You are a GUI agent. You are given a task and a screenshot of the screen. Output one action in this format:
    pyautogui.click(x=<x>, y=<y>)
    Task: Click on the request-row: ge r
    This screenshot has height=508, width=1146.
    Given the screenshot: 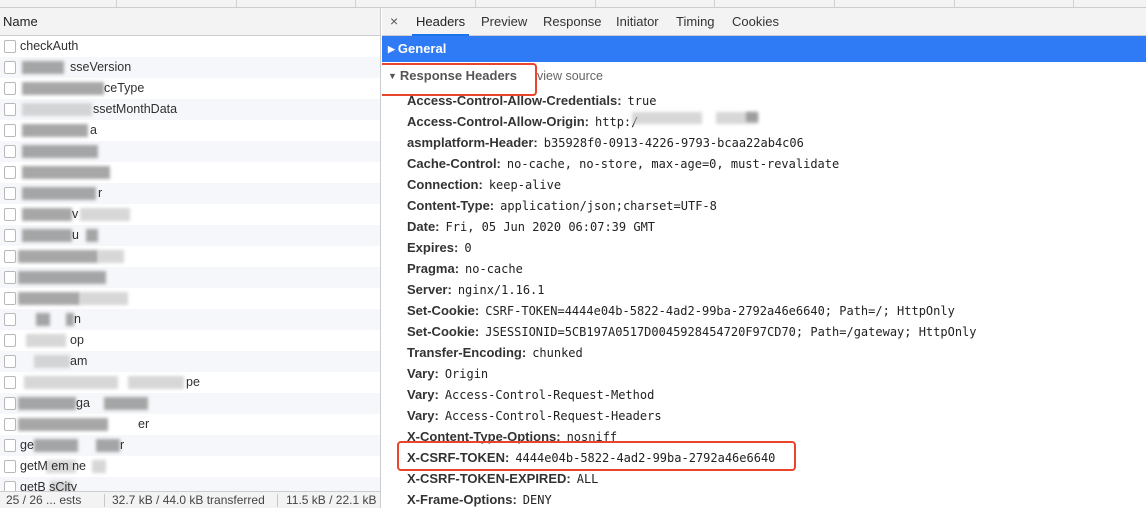 What is the action you would take?
    pyautogui.click(x=190, y=445)
    